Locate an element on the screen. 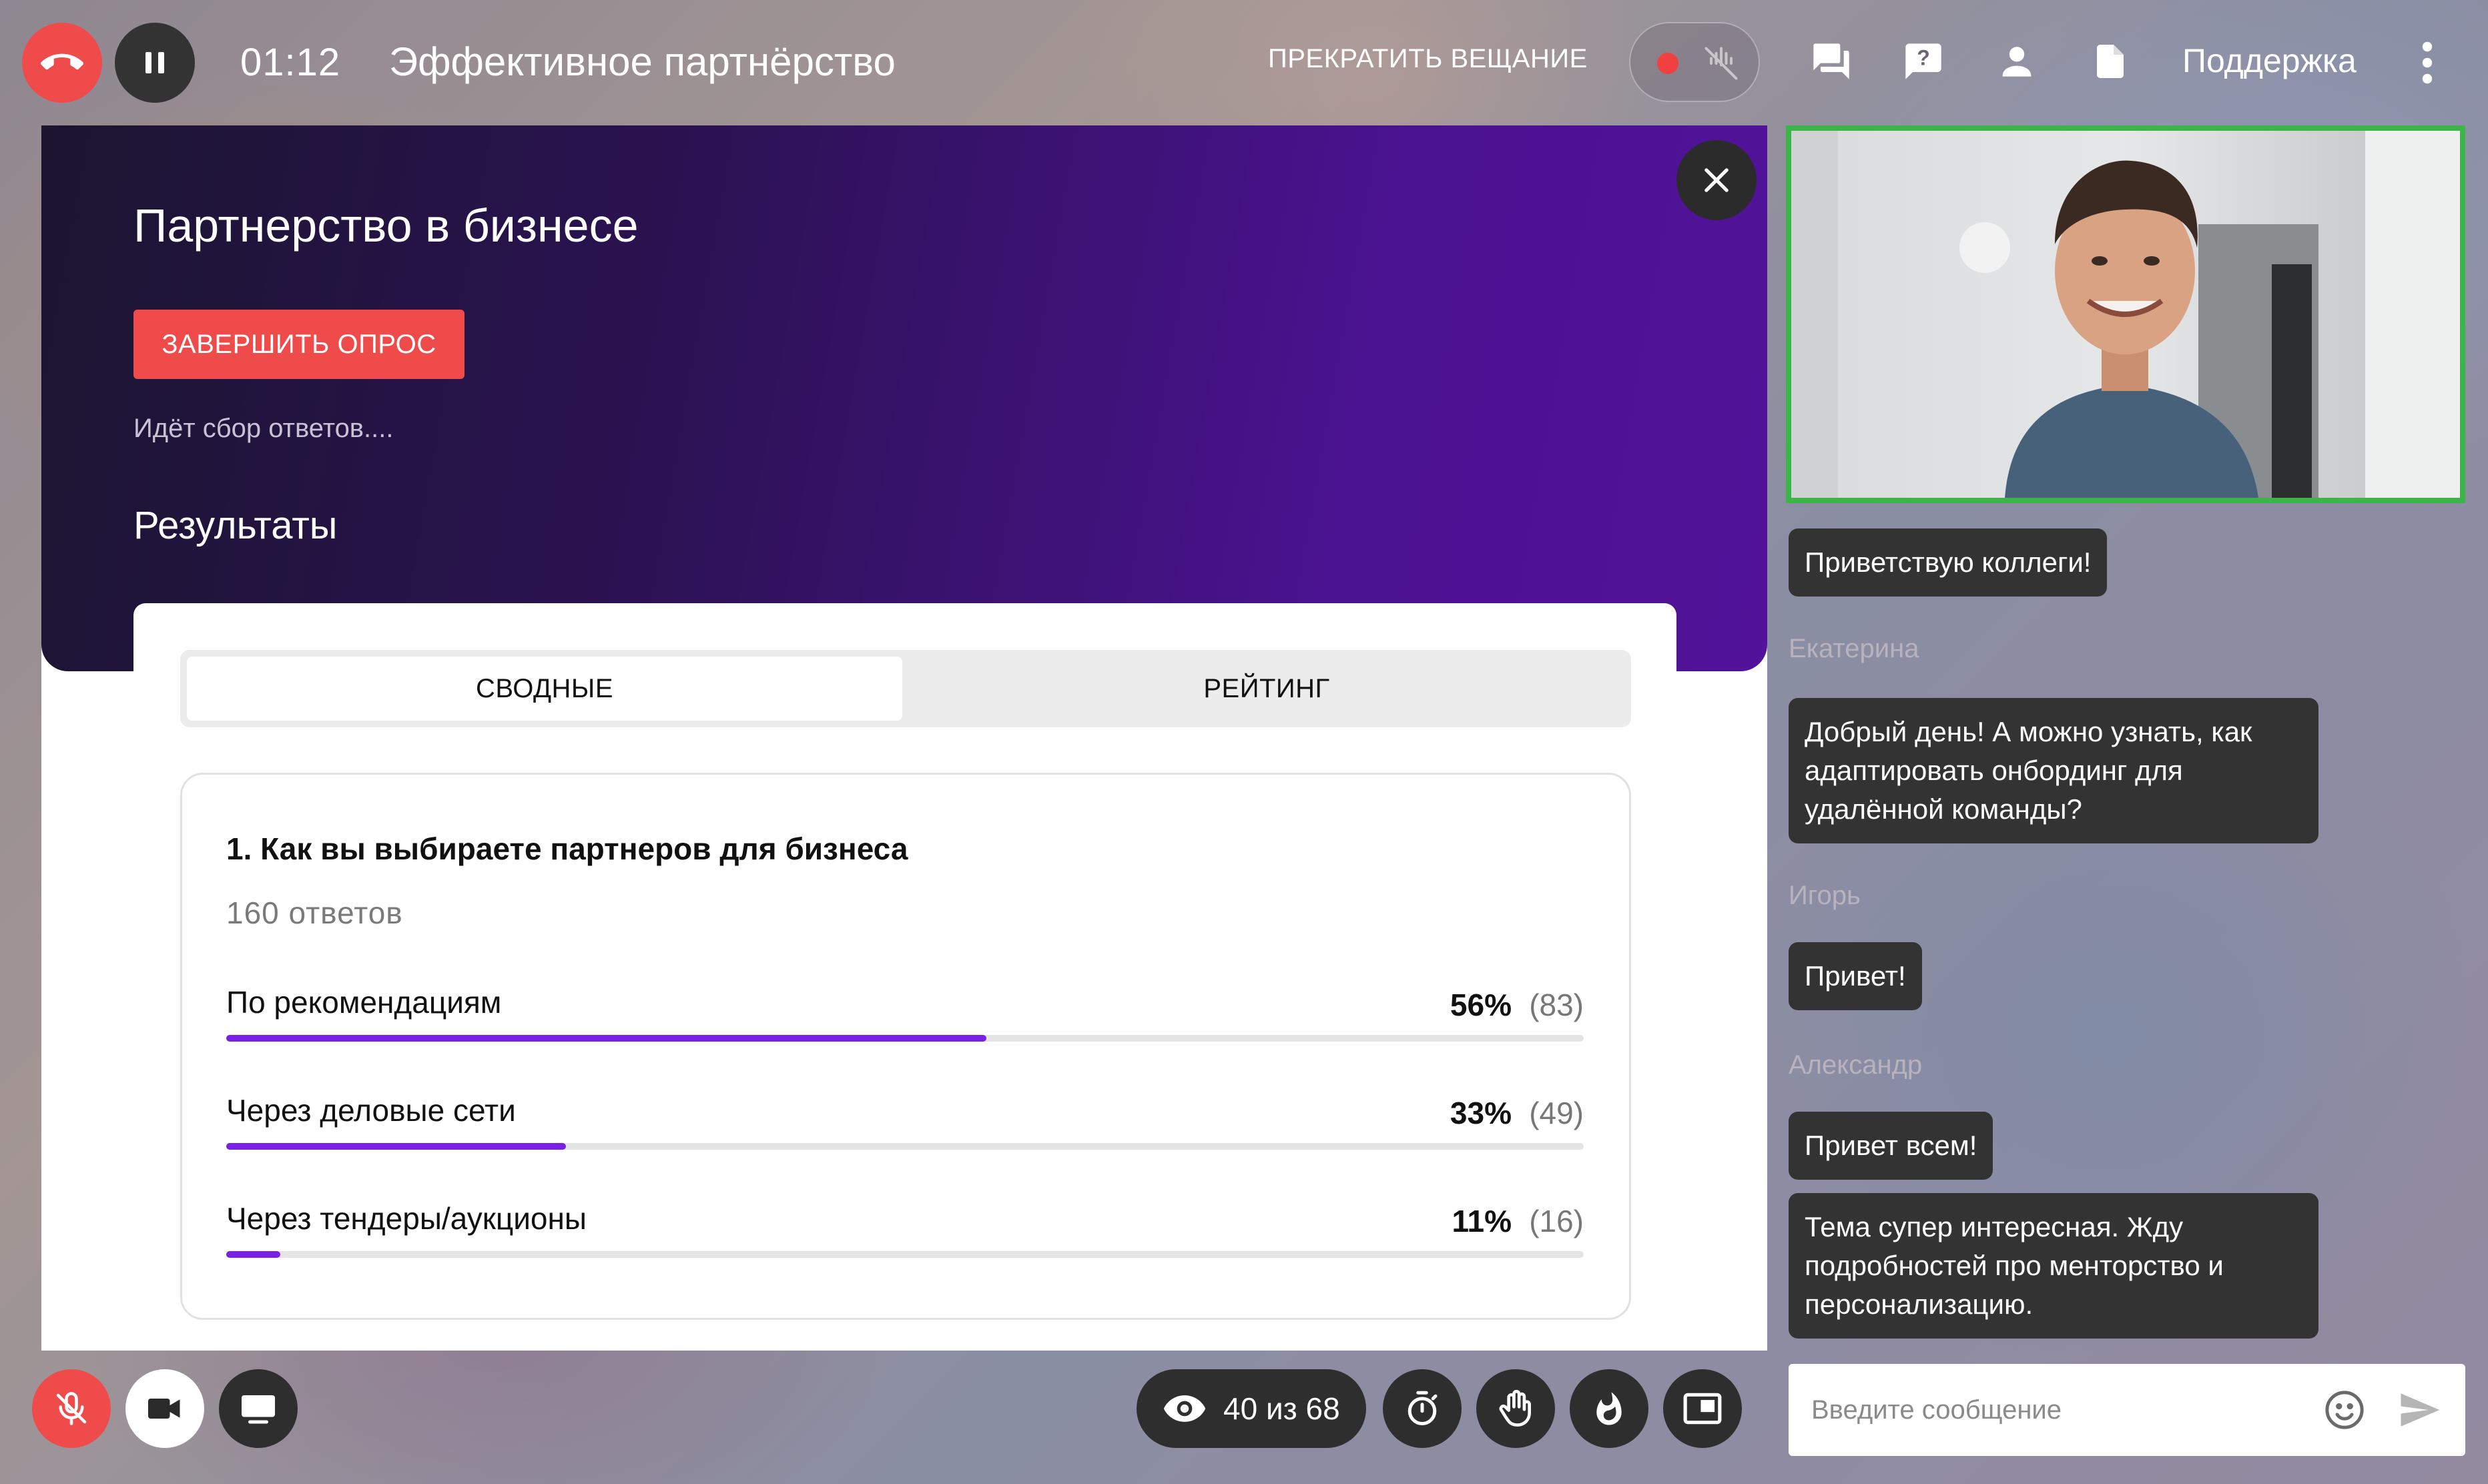  pause-icon is located at coordinates (155, 63).